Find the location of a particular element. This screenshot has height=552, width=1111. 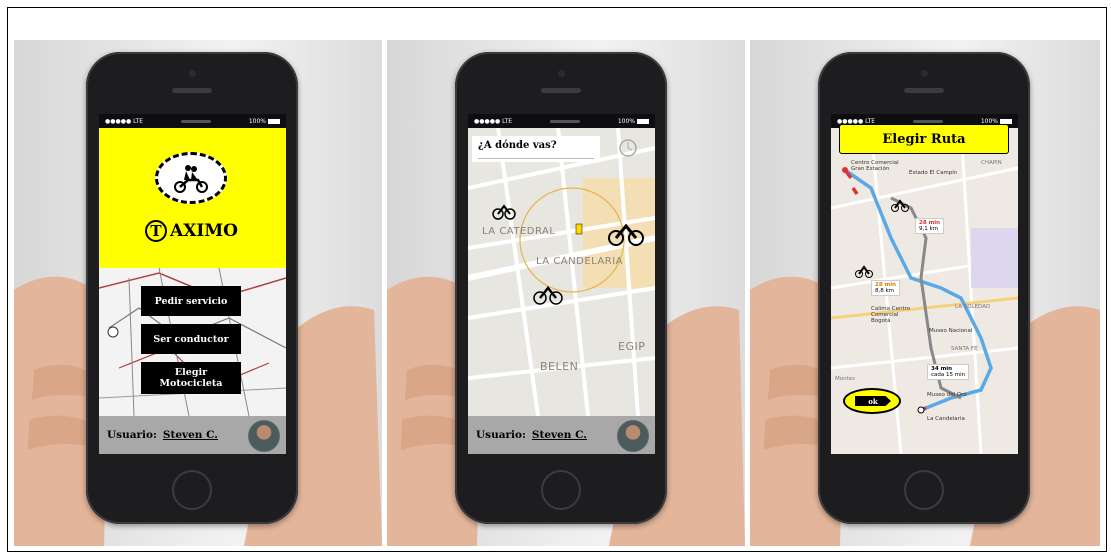

map-label-calima: Calima Centro Comercial Bogotá is located at coordinates (891, 315).